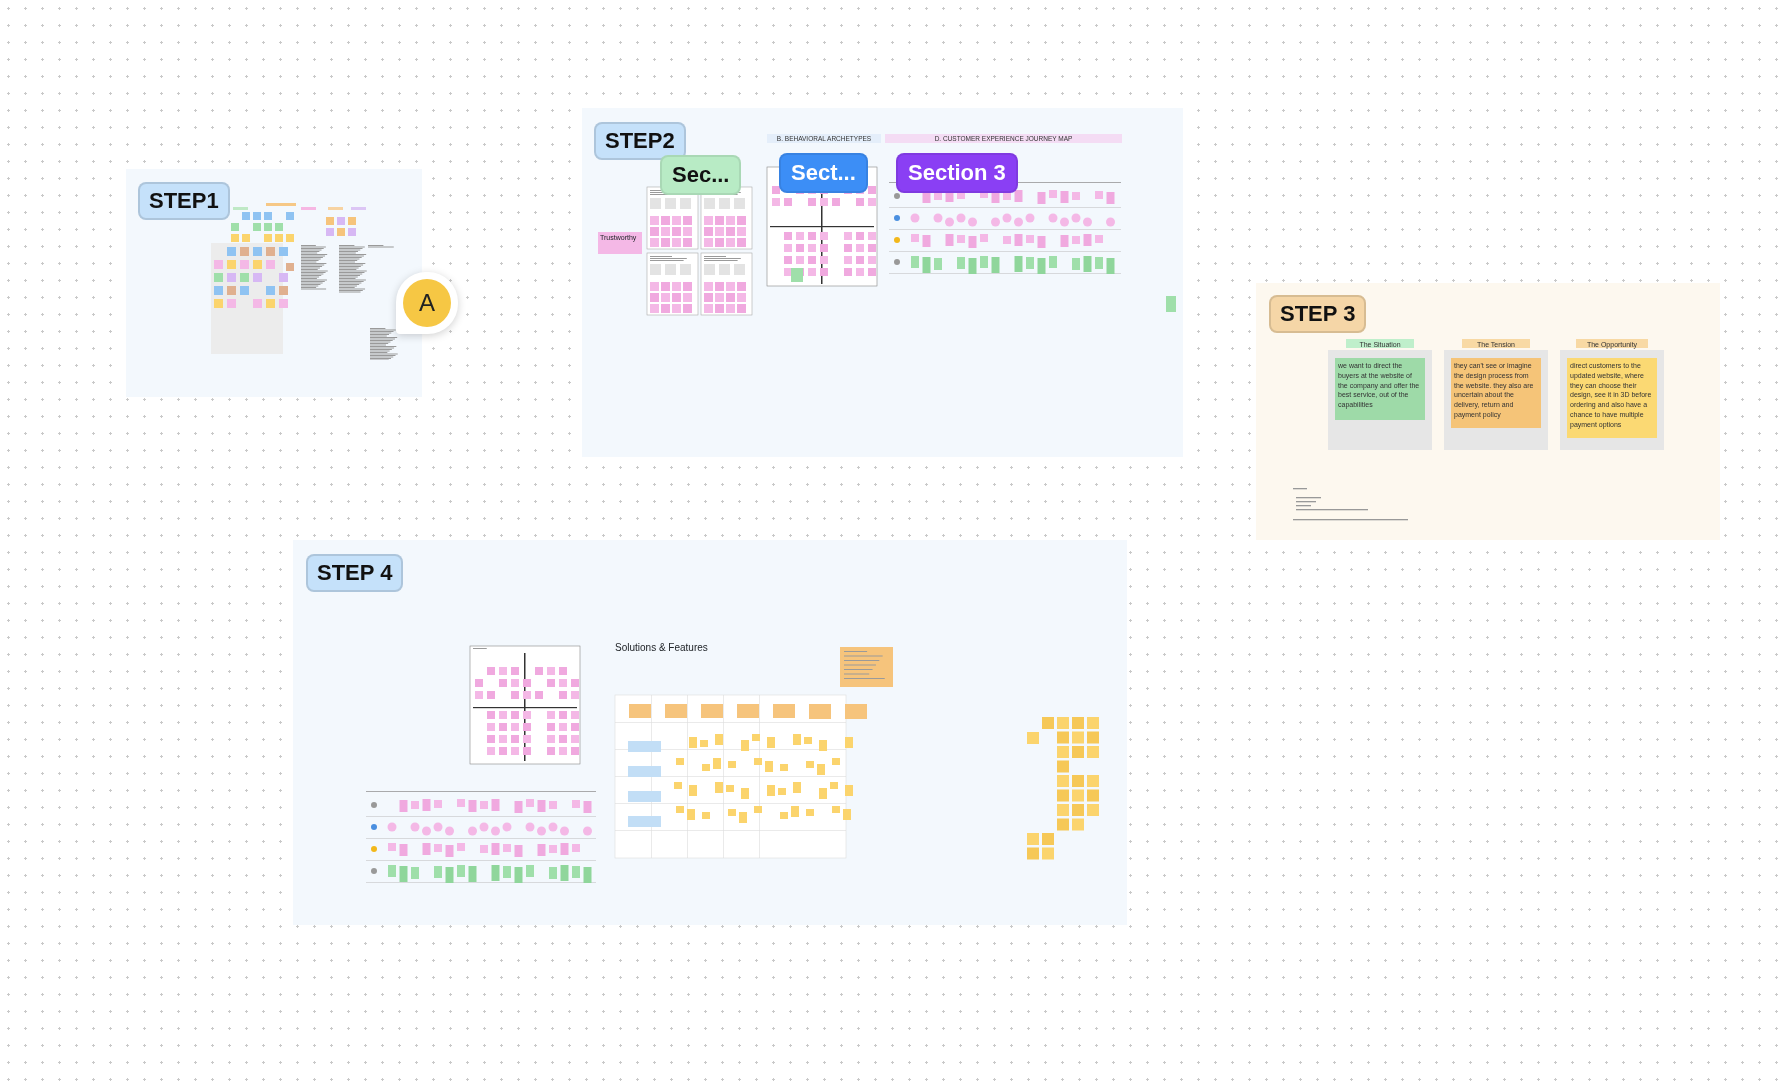  Describe the element at coordinates (661, 648) in the screenshot. I see `section-heading: Solutions & Features` at that location.